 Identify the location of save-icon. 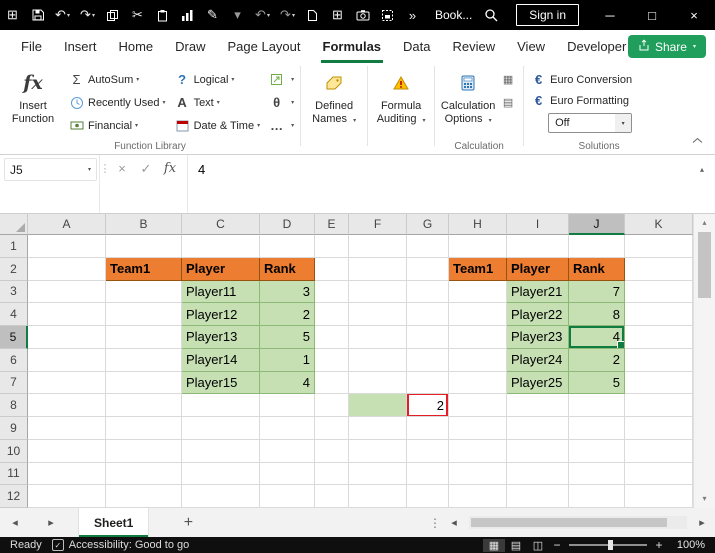
(37, 15).